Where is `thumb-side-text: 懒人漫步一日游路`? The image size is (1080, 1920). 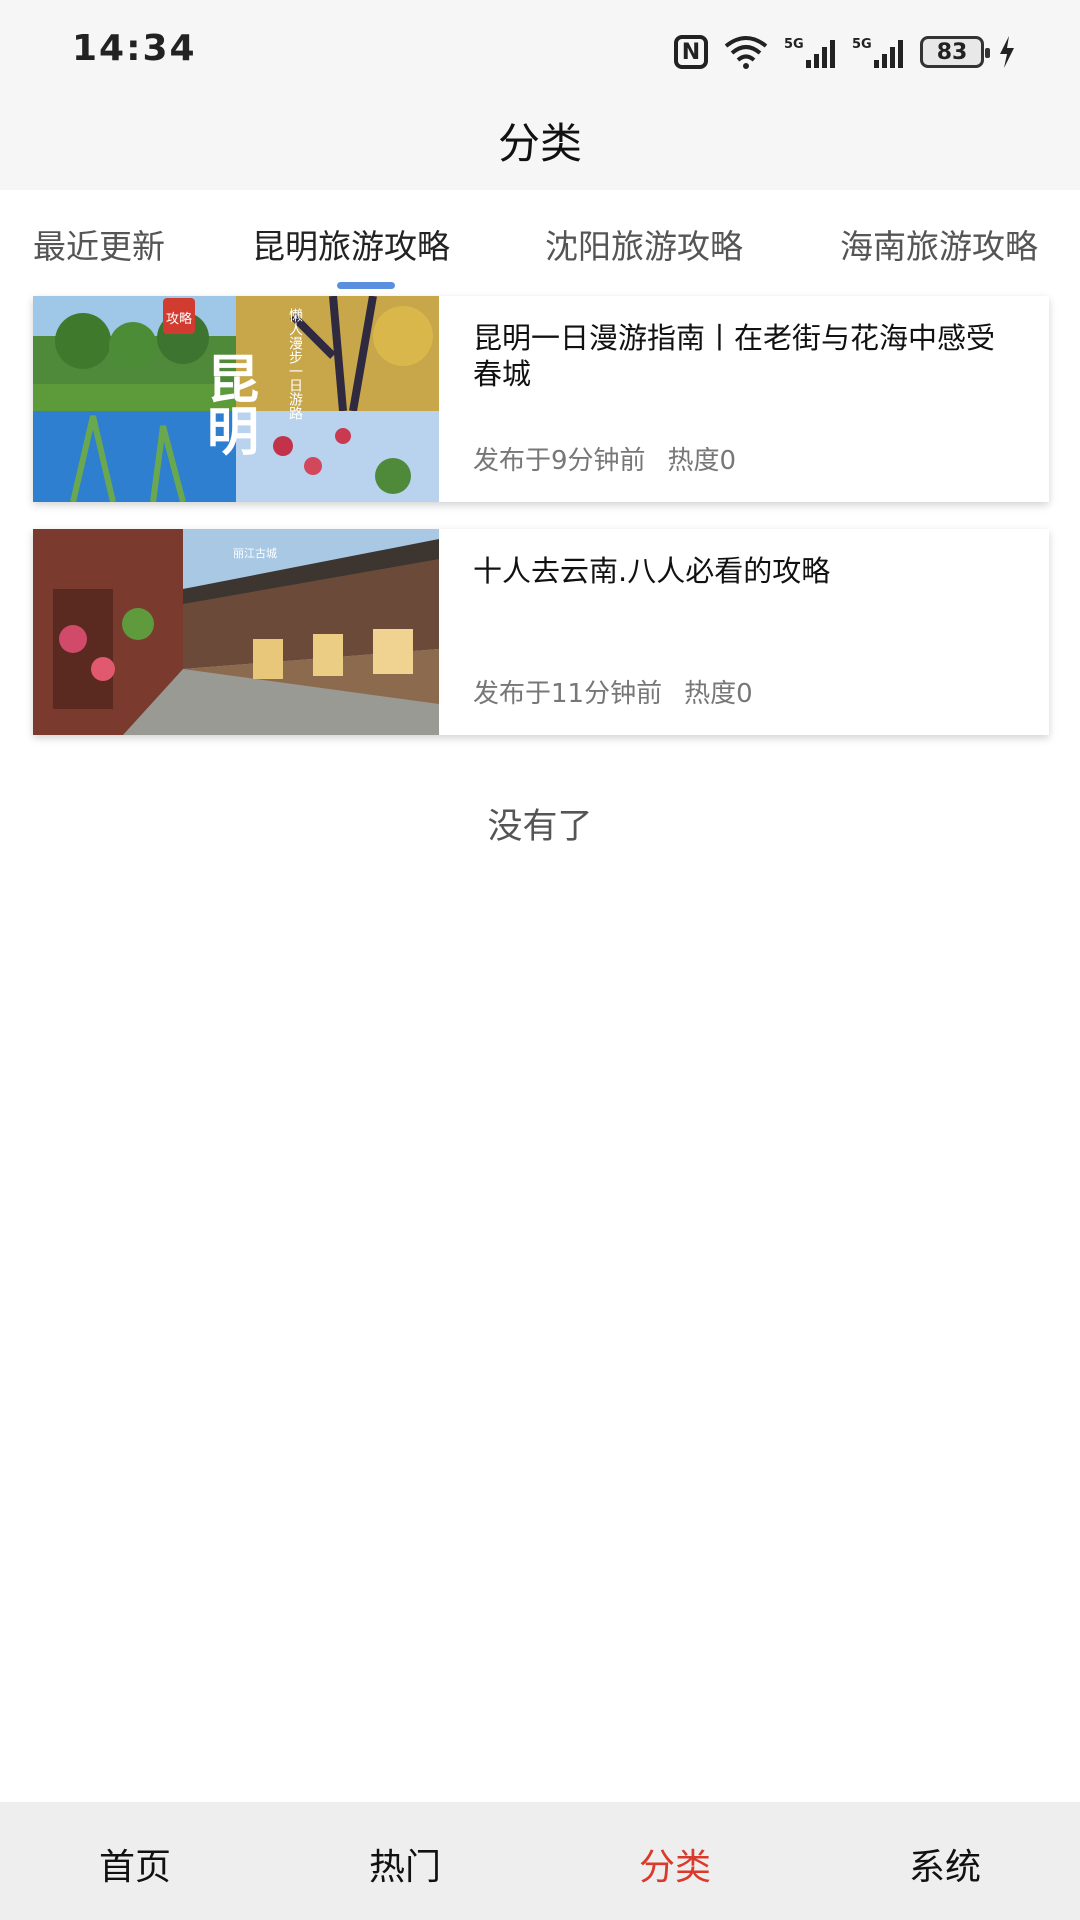
thumb-side-text: 懒人漫步一日游路 is located at coordinates (295, 364).